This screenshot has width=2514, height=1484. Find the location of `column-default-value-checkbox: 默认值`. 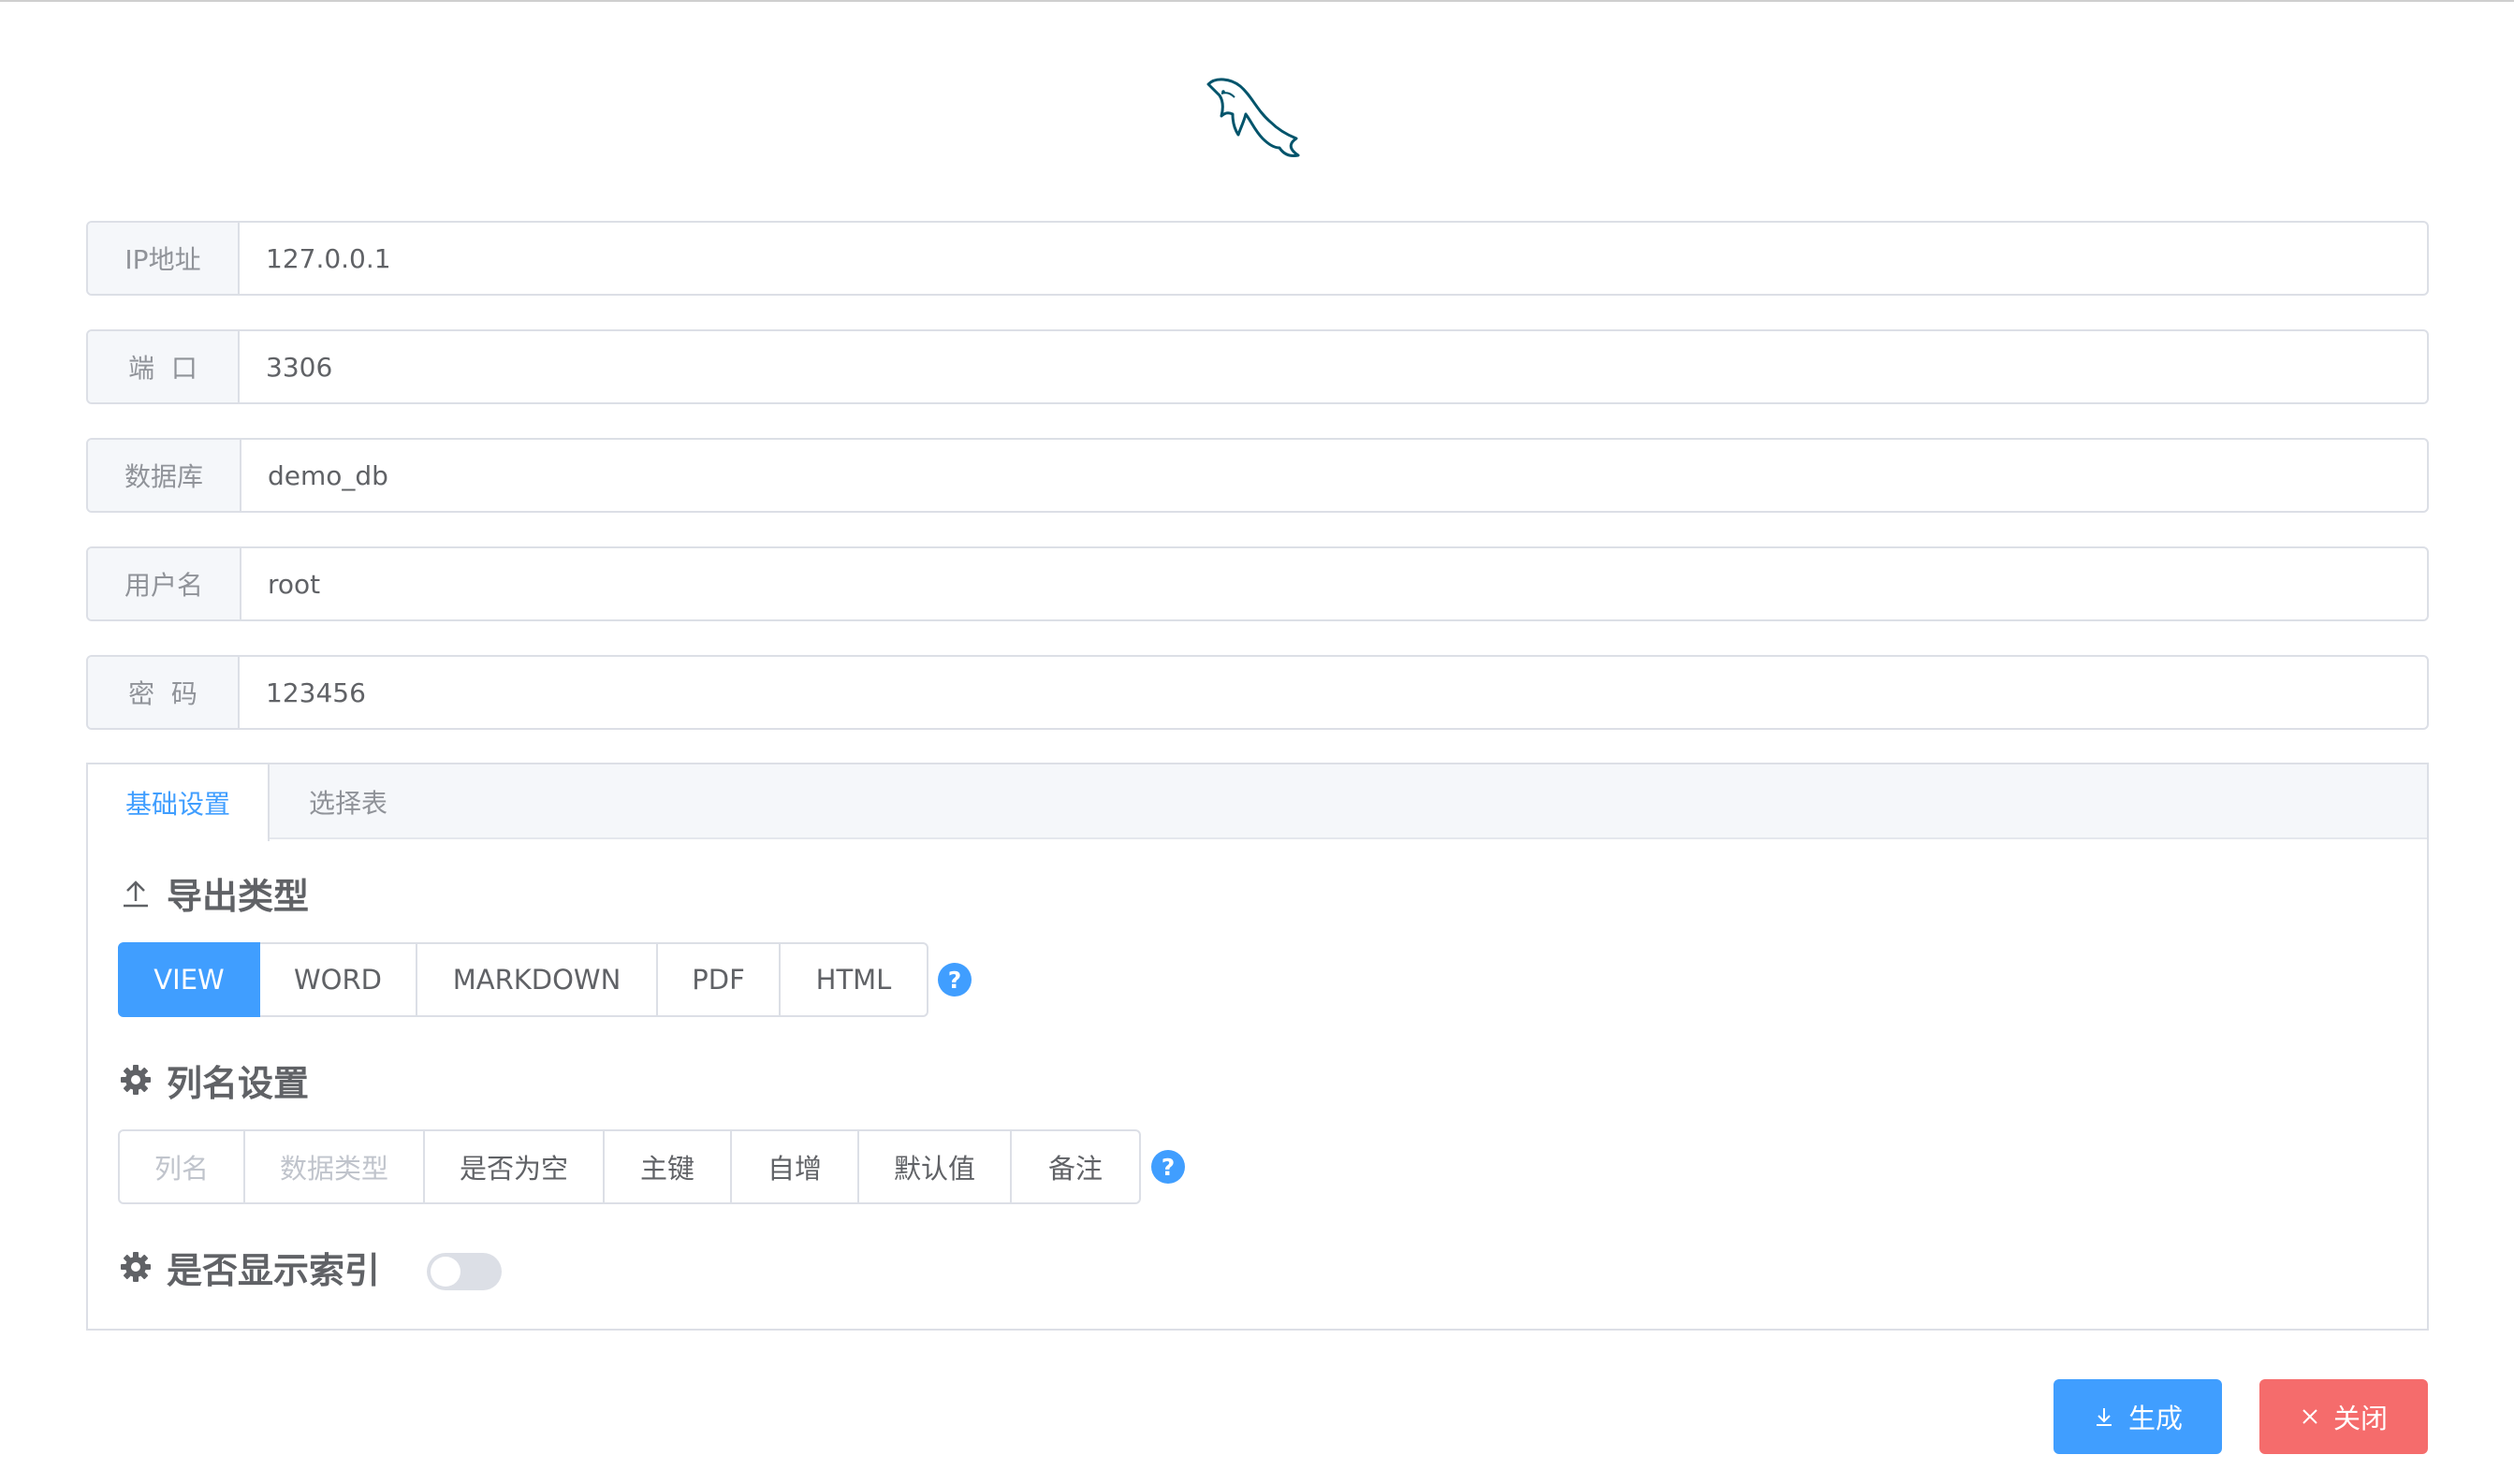

column-default-value-checkbox: 默认值 is located at coordinates (934, 1166).